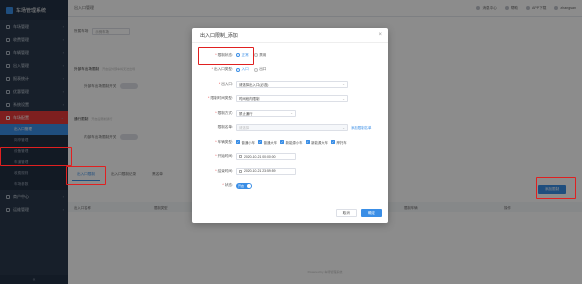 The height and width of the screenshot is (284, 582). I want to click on field-limit-rule: *限制方式: 禁止通行 ⌄, so click(290, 113).